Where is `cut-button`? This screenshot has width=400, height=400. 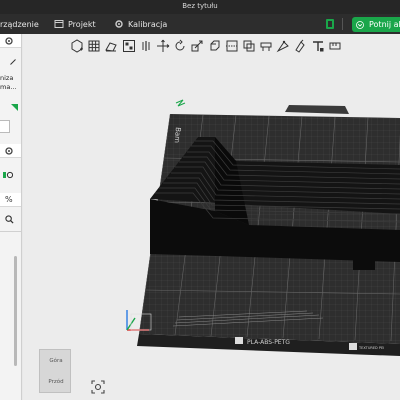
cut-button is located at coordinates (232, 46).